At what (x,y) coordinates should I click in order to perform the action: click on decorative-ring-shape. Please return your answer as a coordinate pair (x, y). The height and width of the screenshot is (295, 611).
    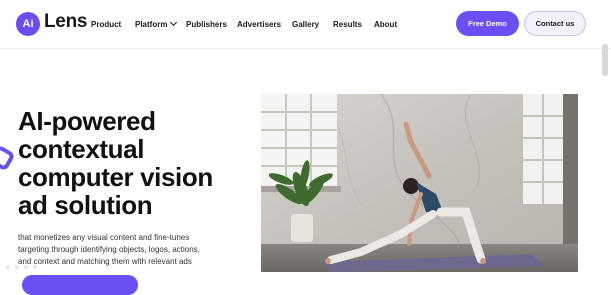
    Looking at the image, I should click on (8, 158).